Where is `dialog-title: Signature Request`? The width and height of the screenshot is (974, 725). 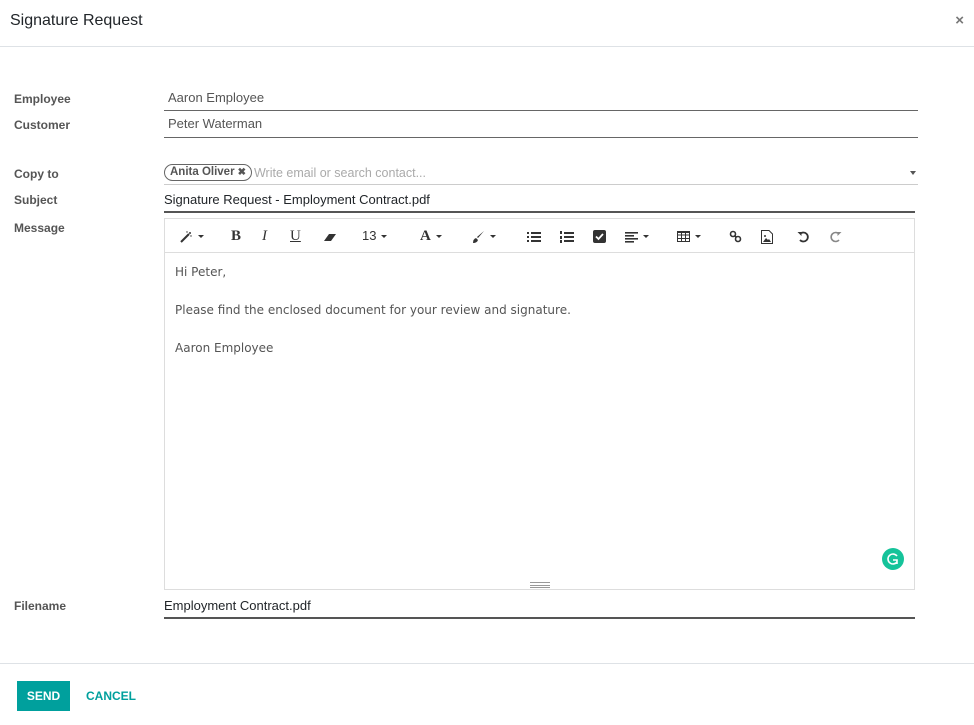
dialog-title: Signature Request is located at coordinates (76, 20).